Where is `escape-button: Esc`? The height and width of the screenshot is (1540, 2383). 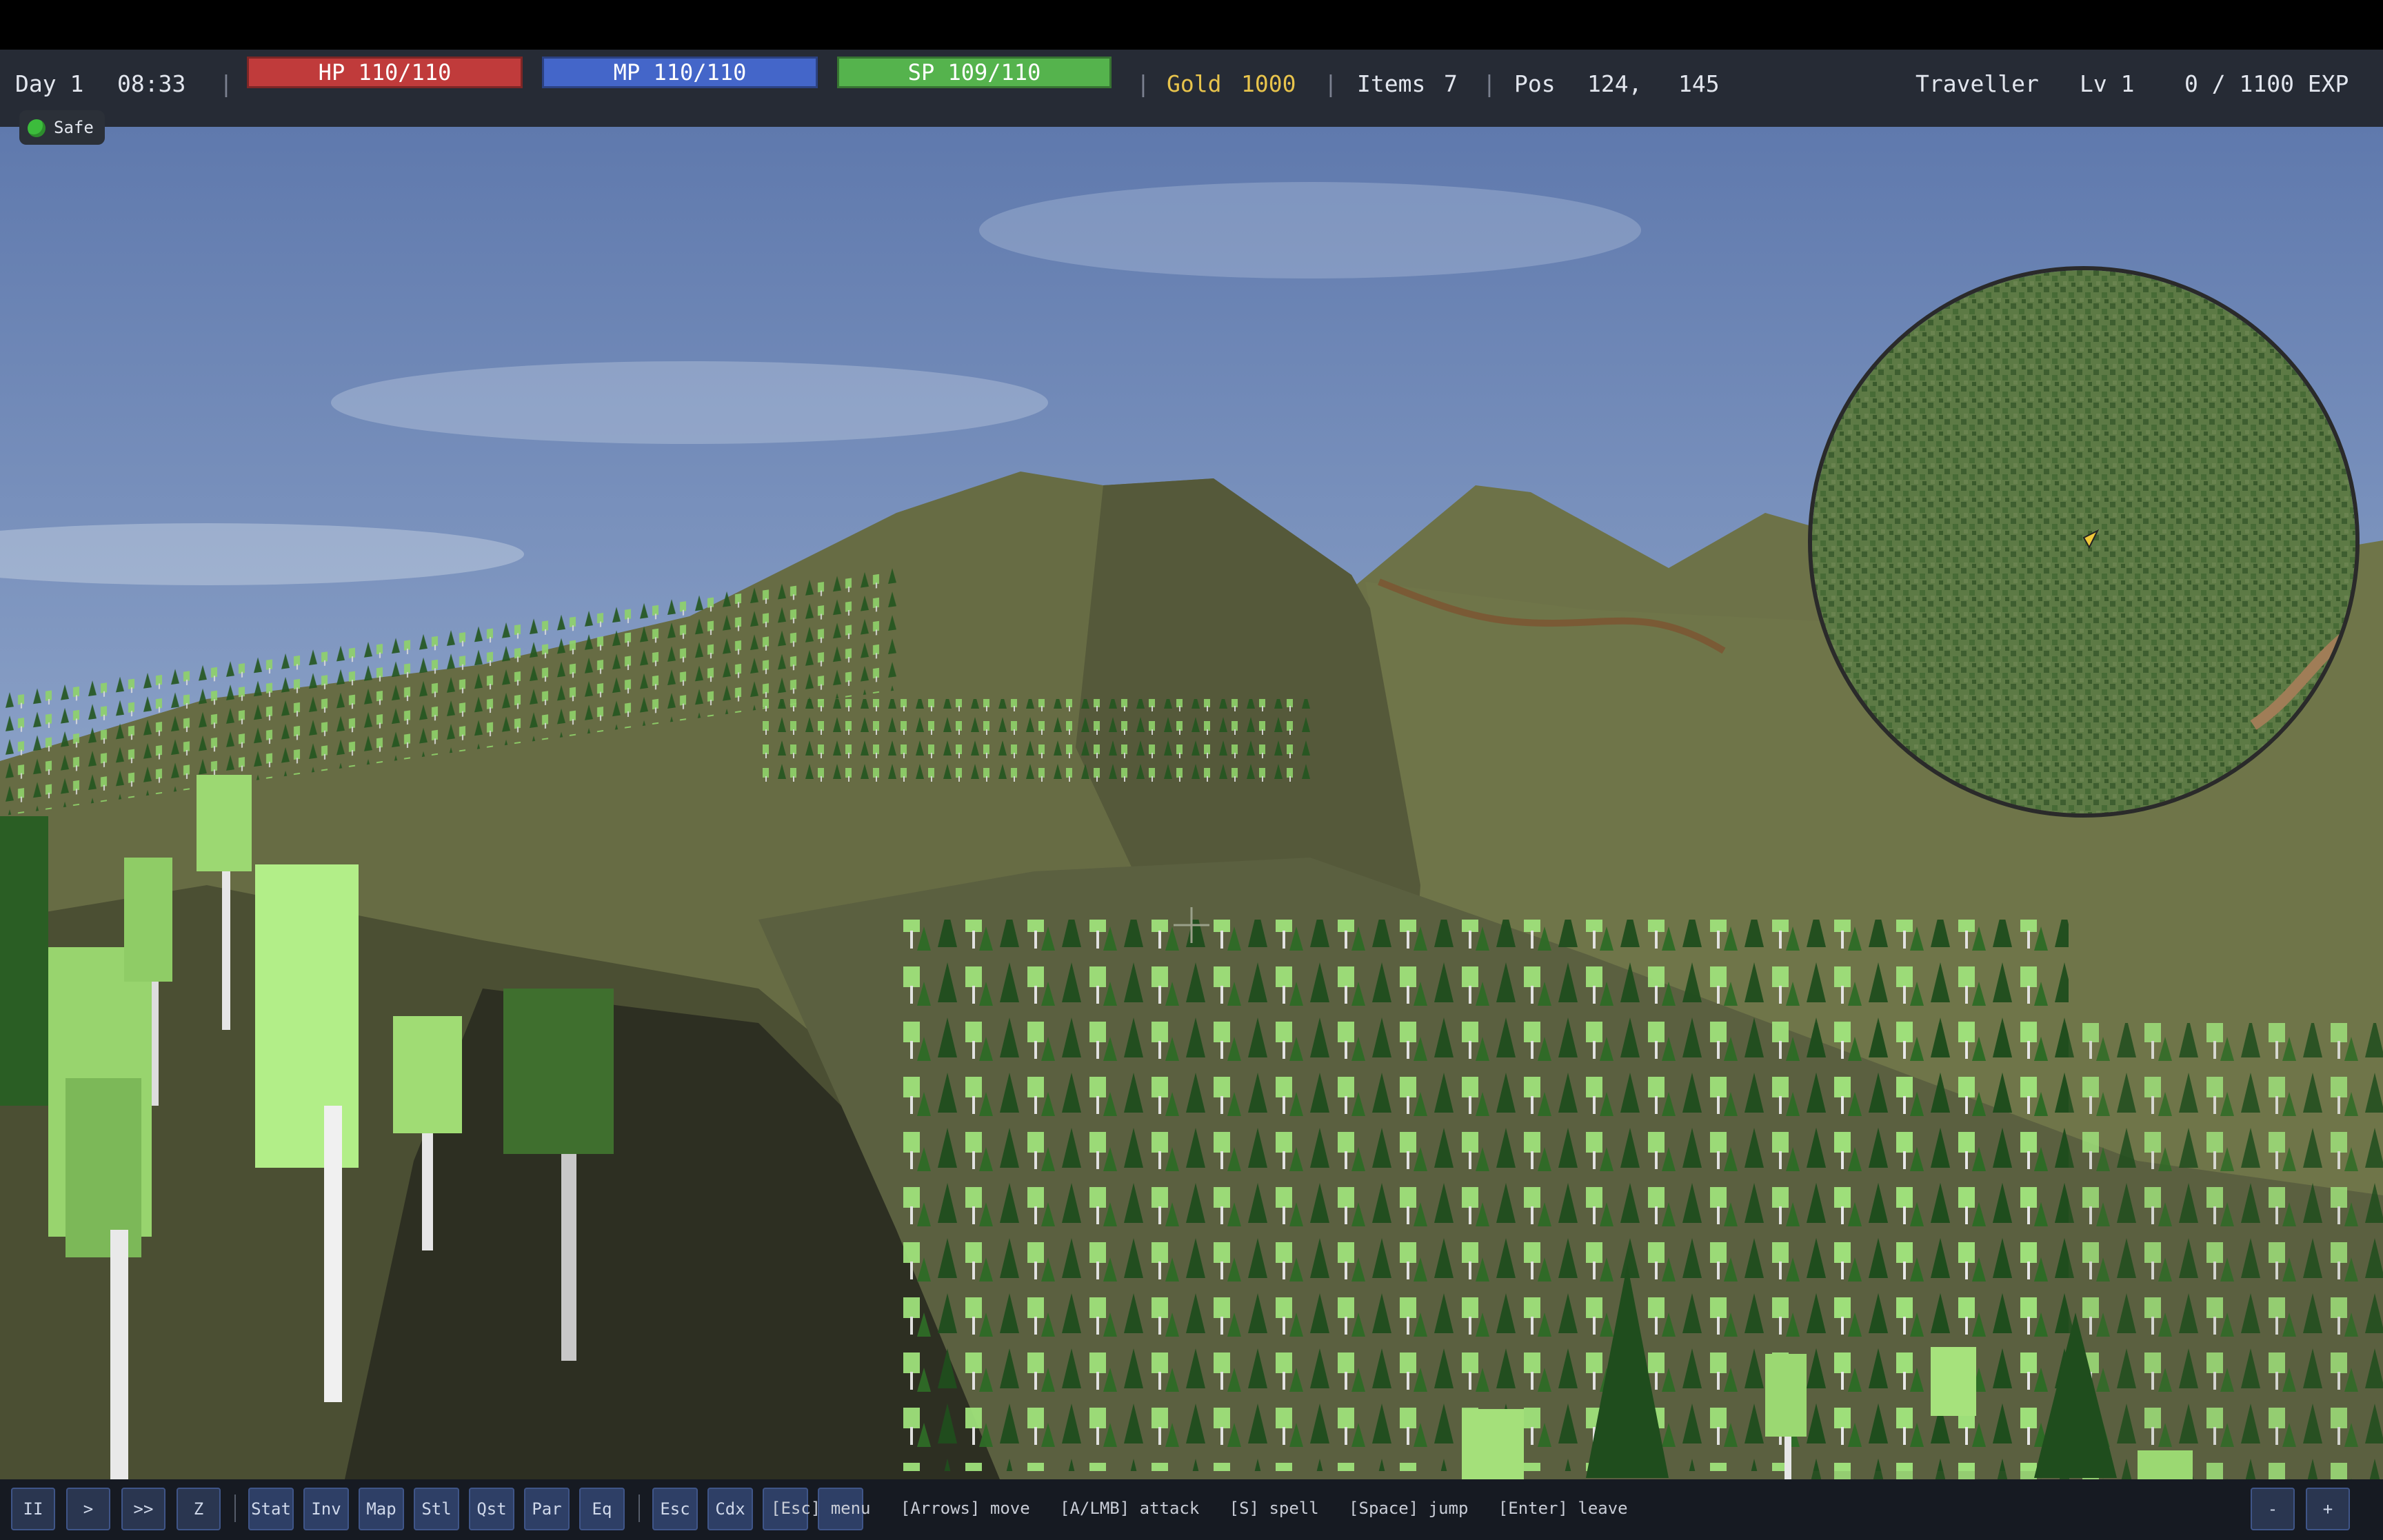
escape-button: Esc is located at coordinates (675, 1509).